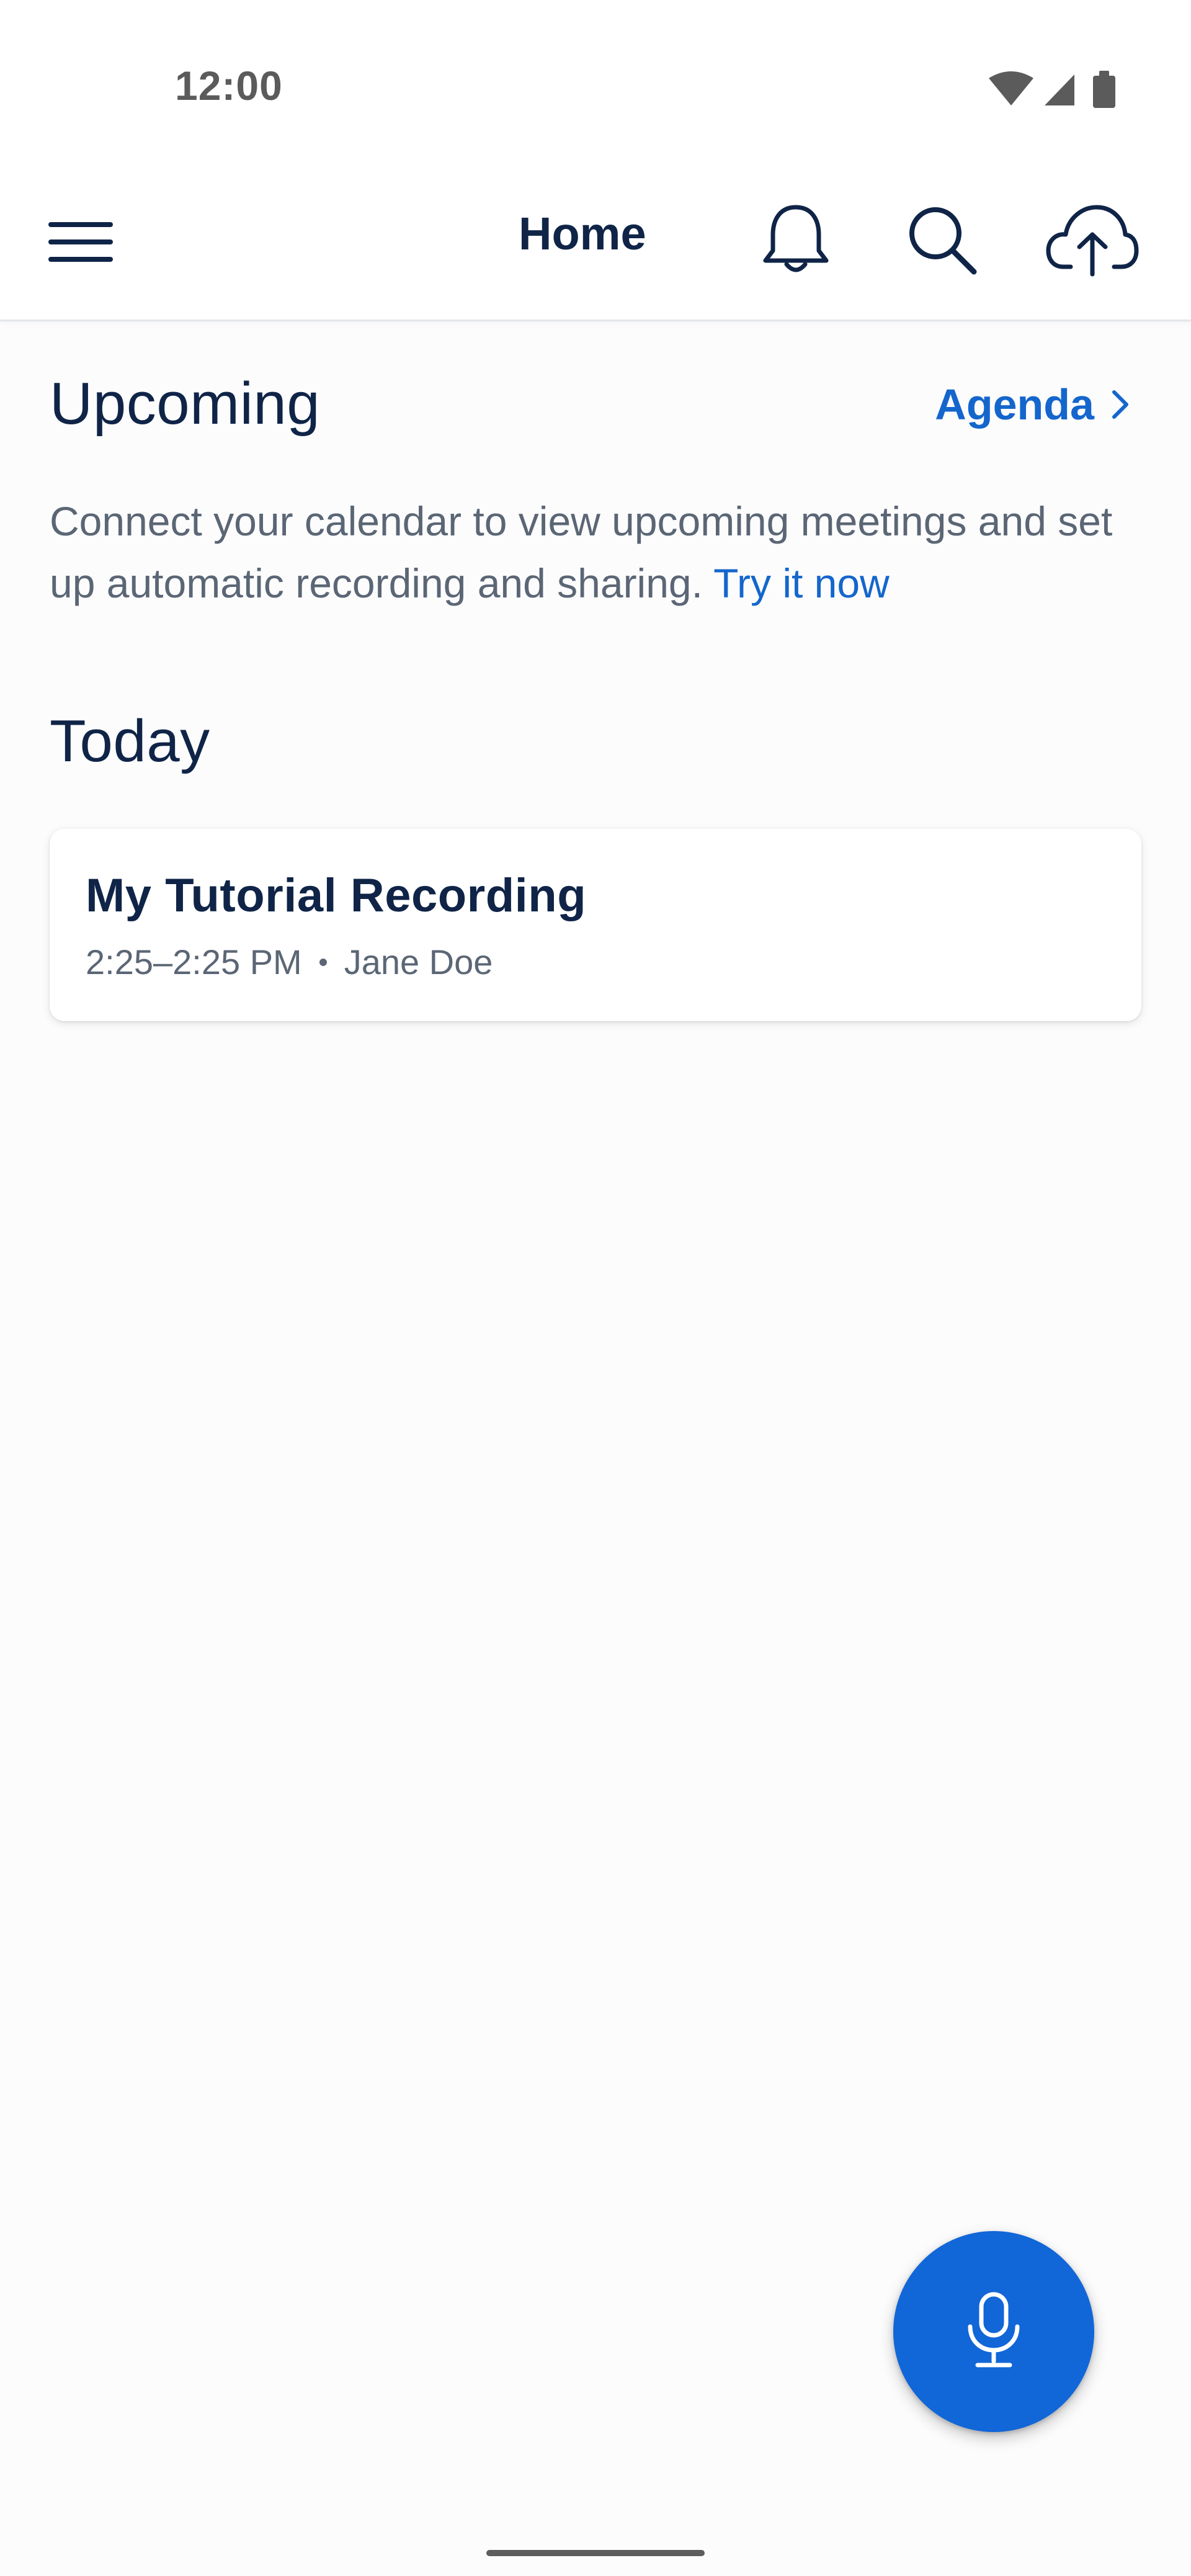  I want to click on try-it-now-link: Try it now, so click(801, 583).